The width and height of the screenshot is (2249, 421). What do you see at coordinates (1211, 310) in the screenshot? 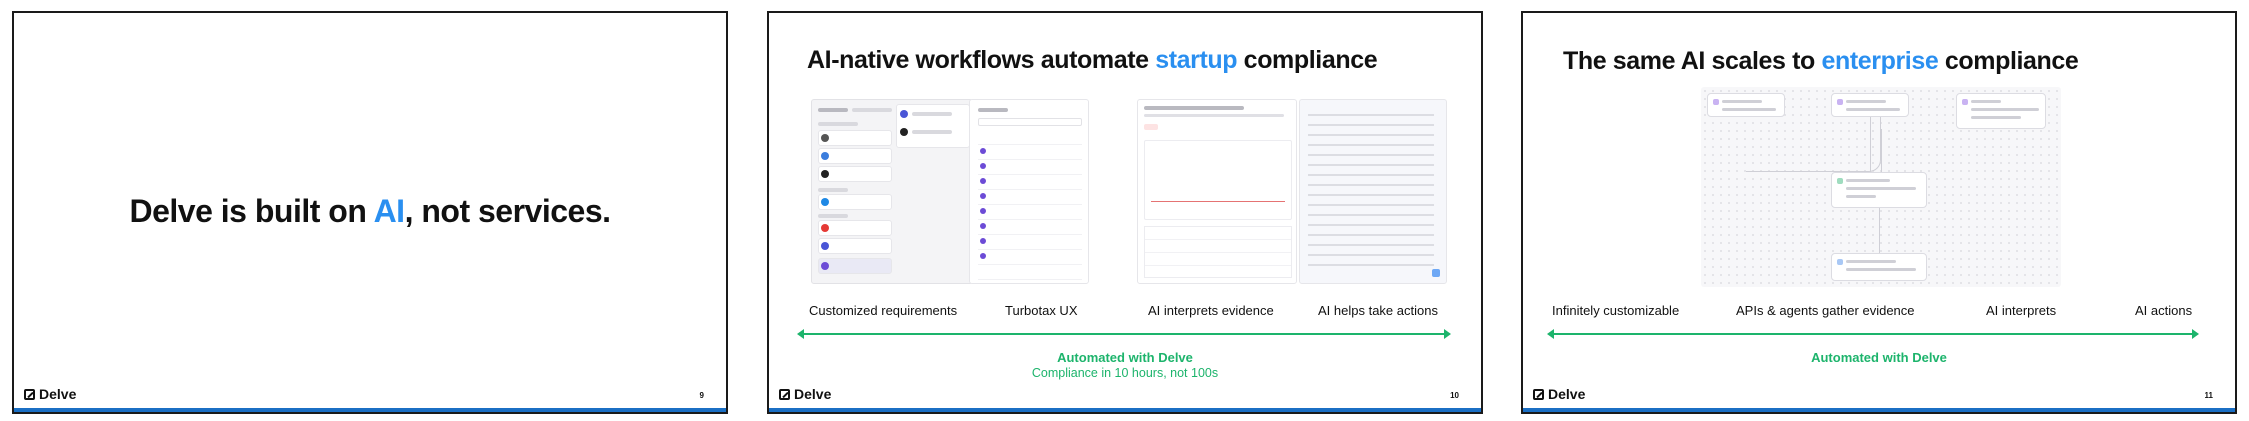
I see `caption-ai-interprets-evidence: AI interprets evidence` at bounding box center [1211, 310].